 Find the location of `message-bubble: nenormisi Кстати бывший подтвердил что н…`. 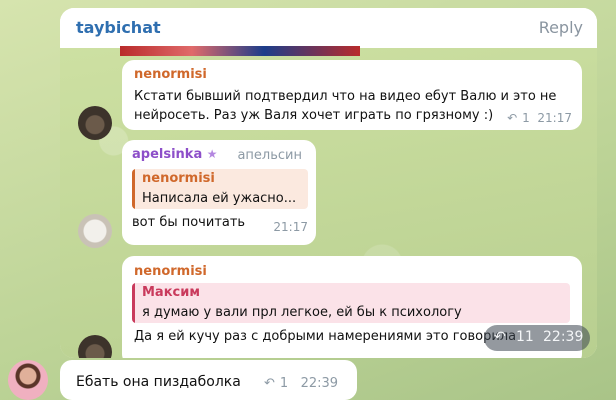

message-bubble: nenormisi Кстати бывший подтвердил что н… is located at coordinates (352, 95).